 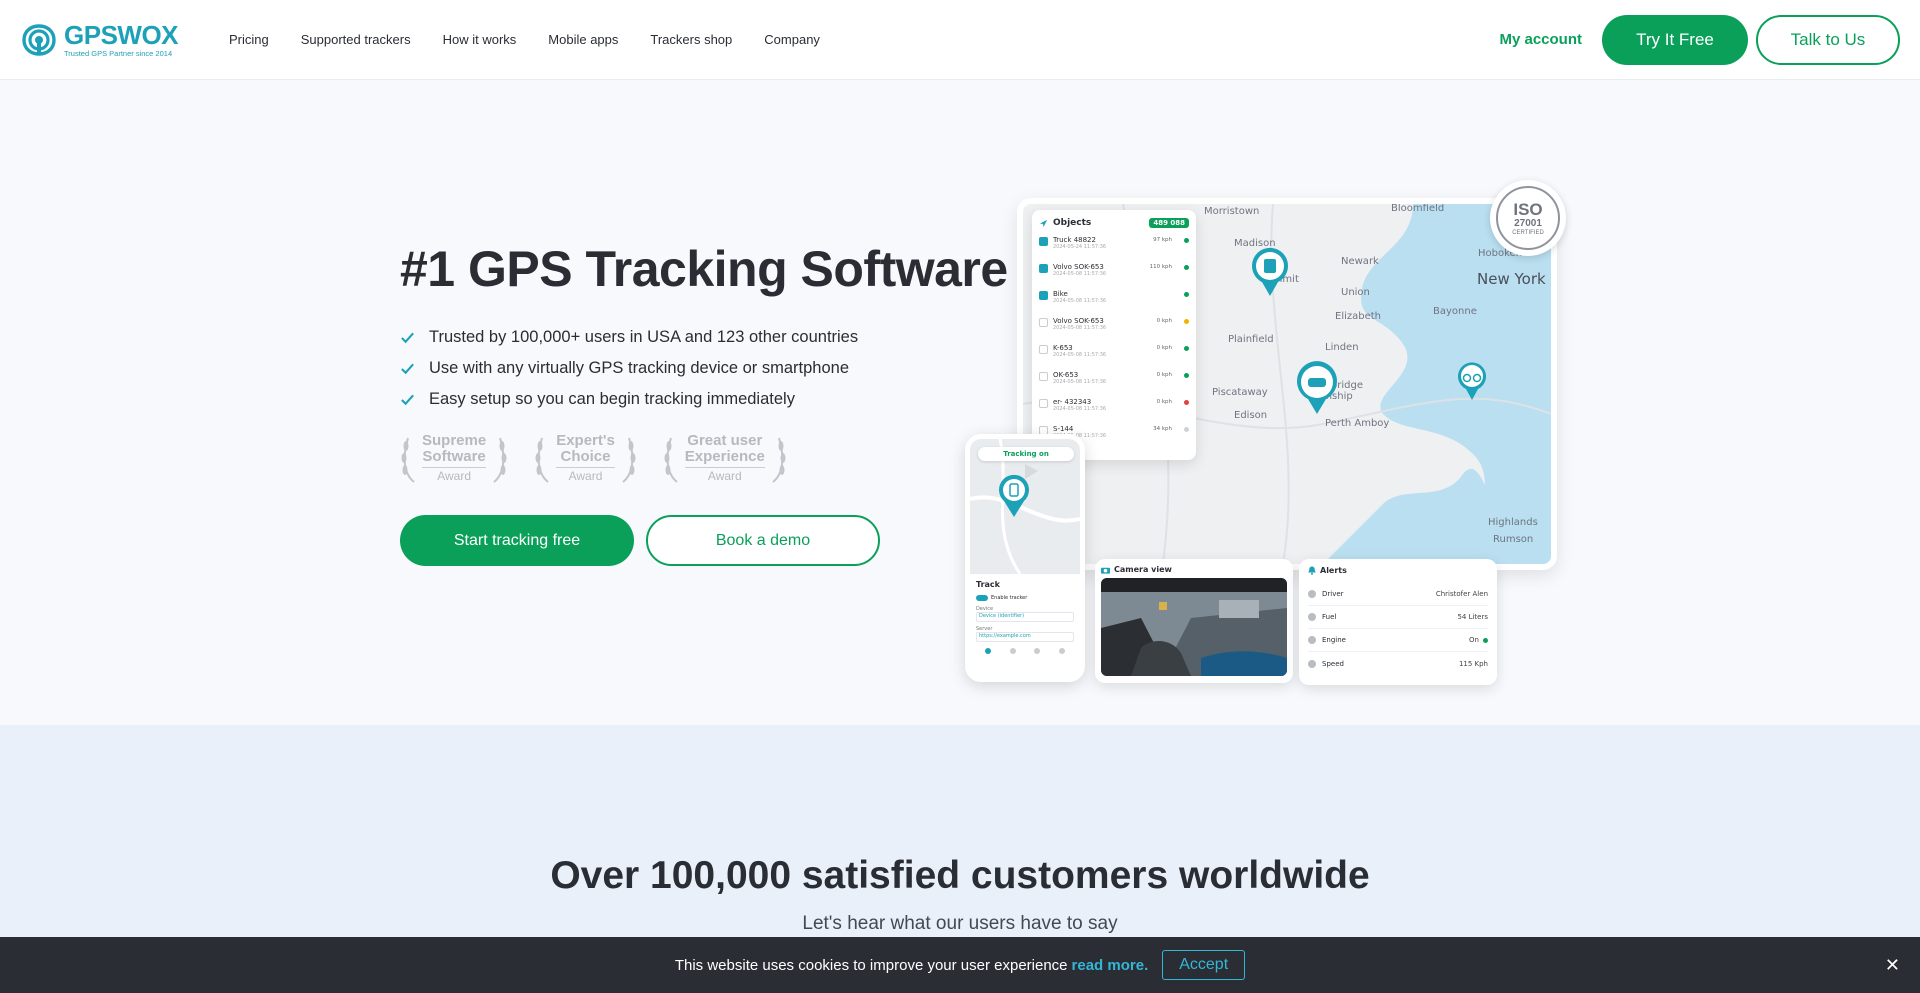 I want to click on hero-title: #1 GPS Tracking Software, so click(x=704, y=269).